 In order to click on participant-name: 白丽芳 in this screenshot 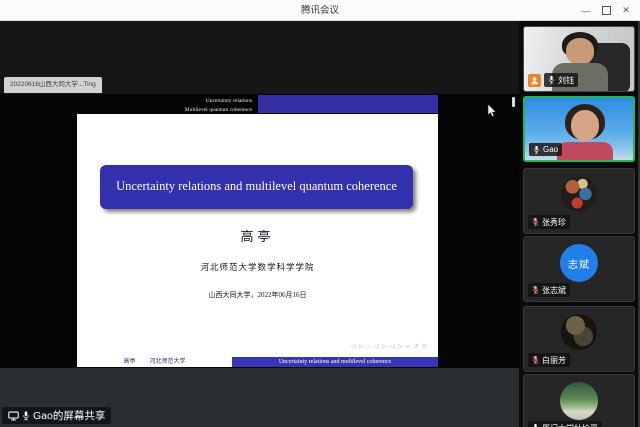, I will do `click(554, 360)`.